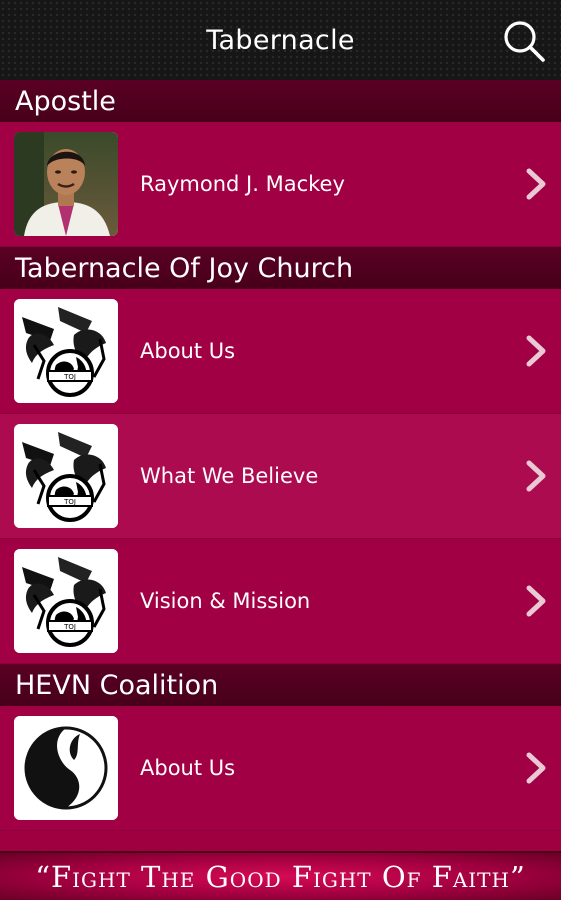  Describe the element at coordinates (66, 768) in the screenshot. I see `yin-yang-dove-logo` at that location.